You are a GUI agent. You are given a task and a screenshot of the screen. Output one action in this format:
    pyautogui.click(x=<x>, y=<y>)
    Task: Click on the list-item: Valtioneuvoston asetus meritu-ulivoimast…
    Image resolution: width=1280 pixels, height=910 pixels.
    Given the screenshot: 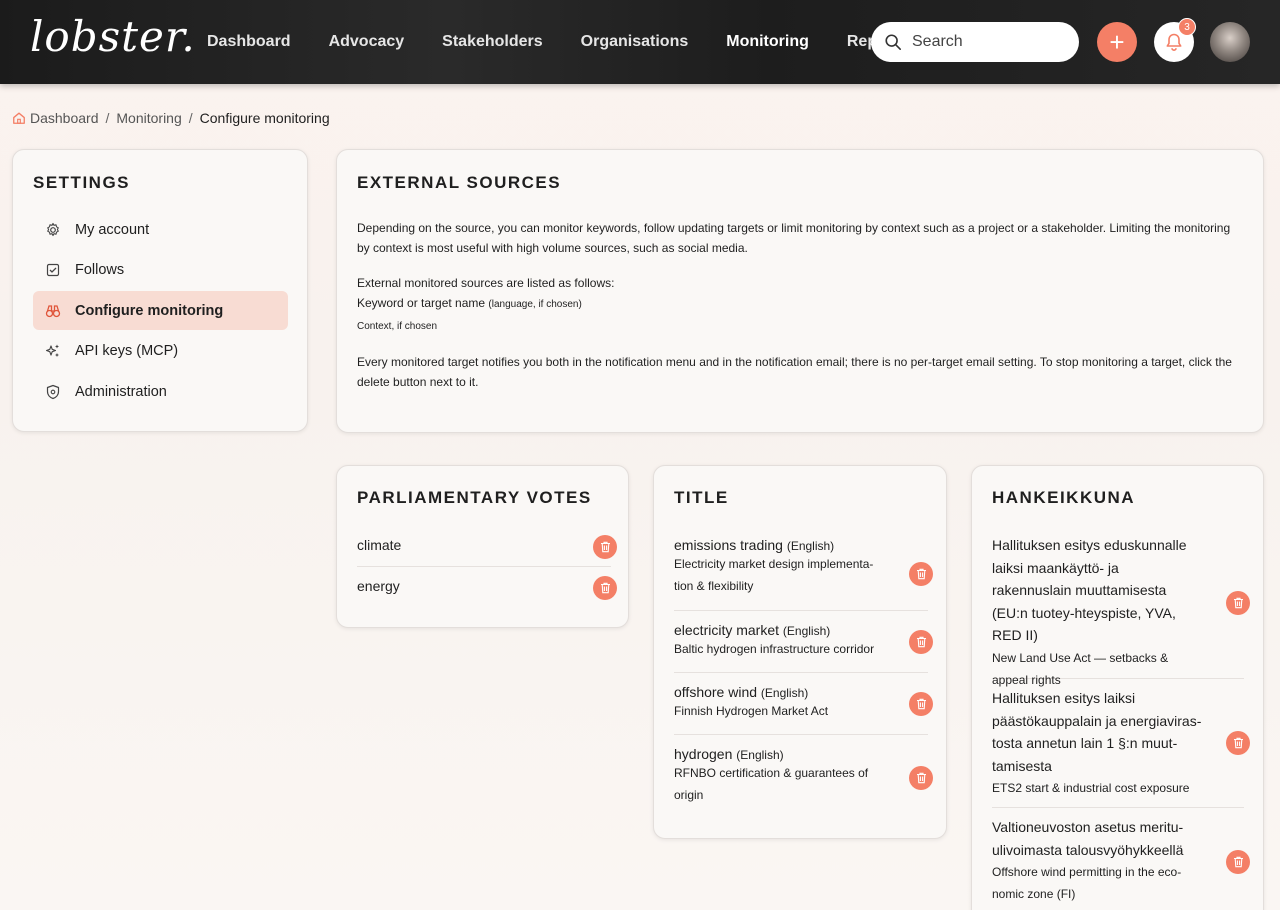 What is the action you would take?
    pyautogui.click(x=1121, y=859)
    